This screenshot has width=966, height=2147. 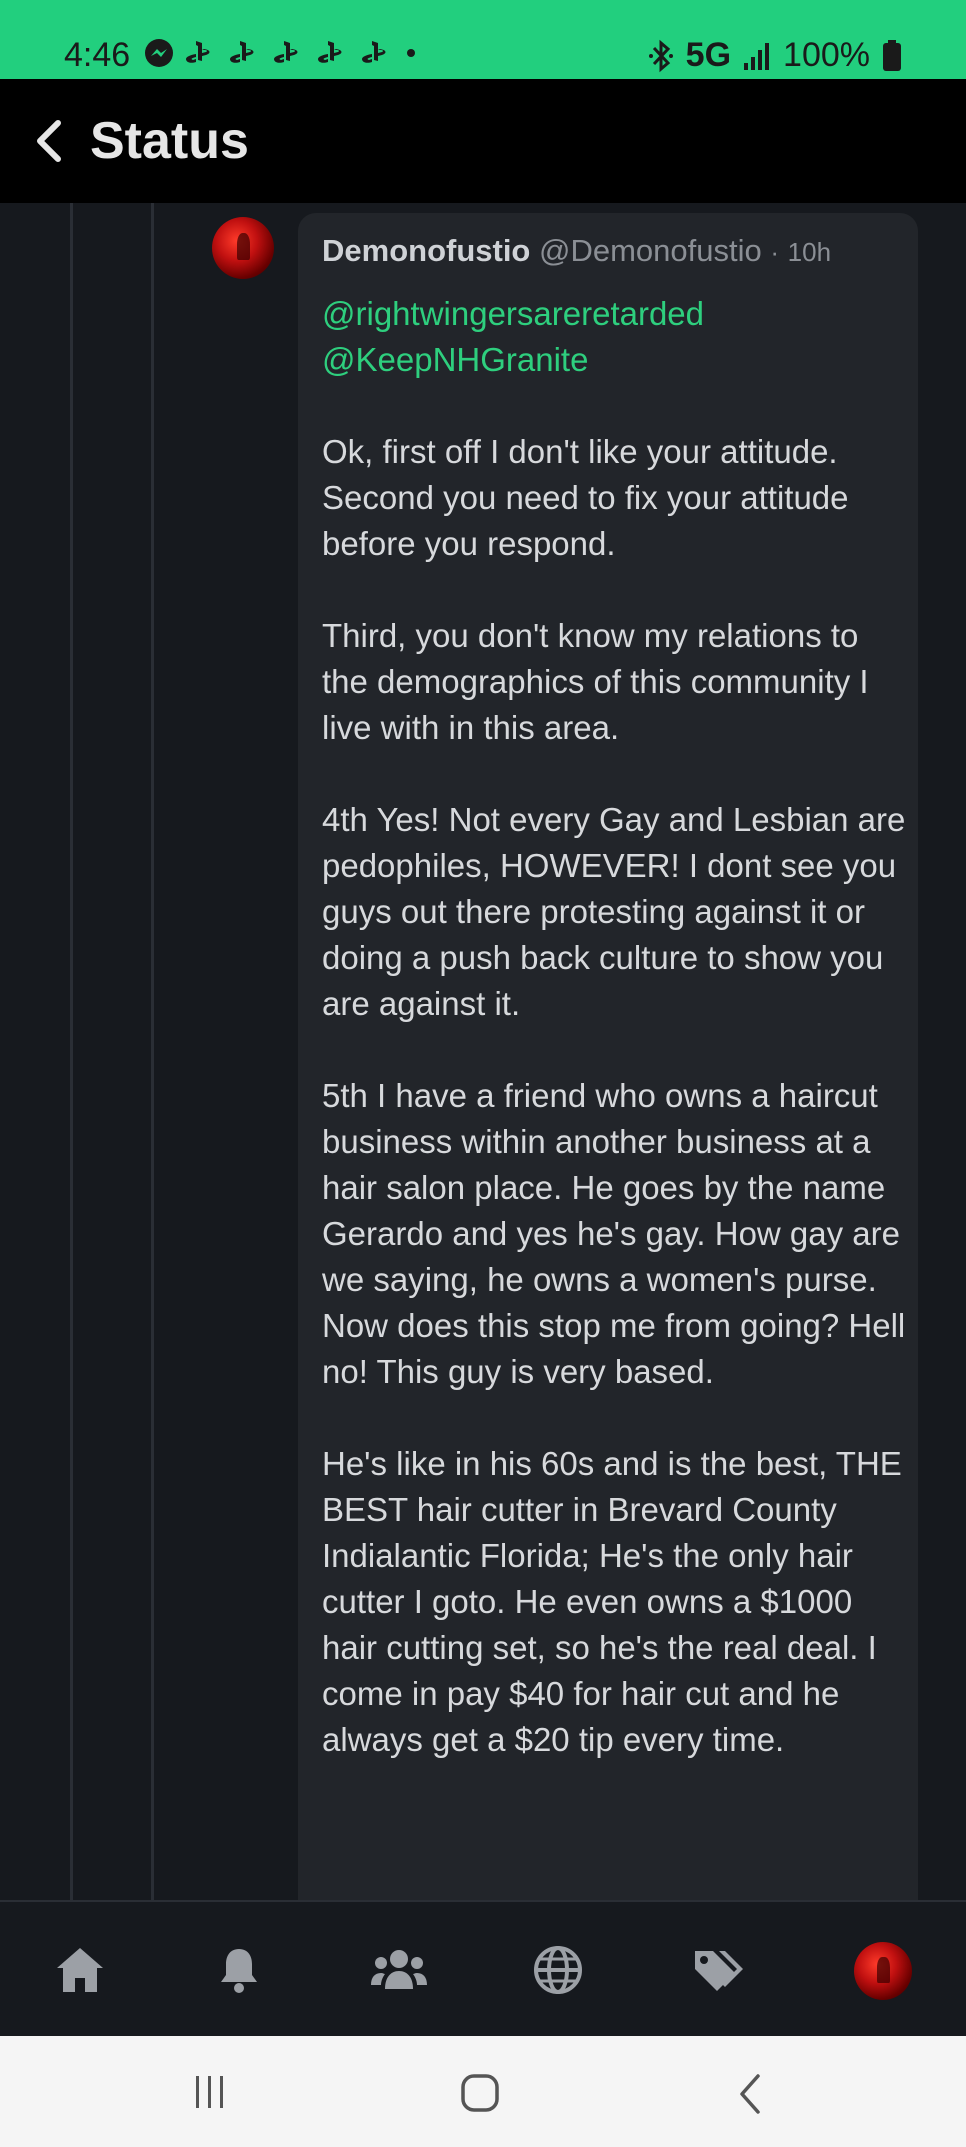 I want to click on bell-icon, so click(x=239, y=1971).